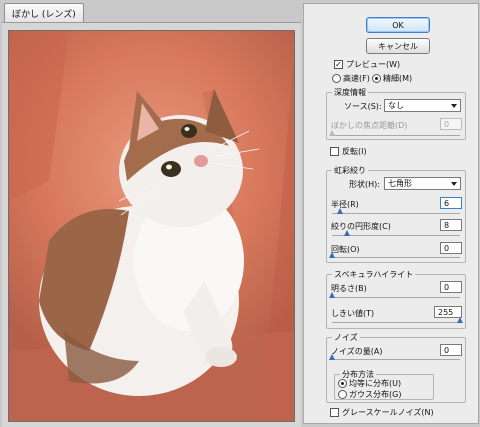 This screenshot has height=427, width=480. Describe the element at coordinates (336, 78) in the screenshot. I see `faster-radio` at that location.